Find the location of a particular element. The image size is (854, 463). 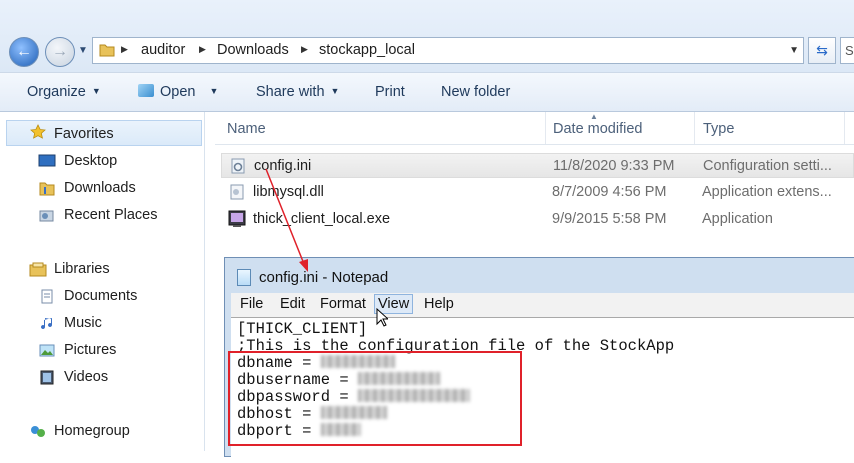

column-header-name: Name is located at coordinates (246, 129).